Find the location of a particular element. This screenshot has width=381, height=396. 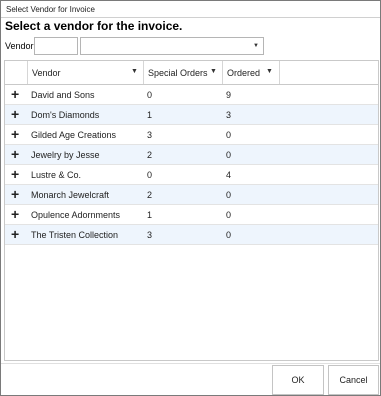

vendor-code-input is located at coordinates (56, 46).